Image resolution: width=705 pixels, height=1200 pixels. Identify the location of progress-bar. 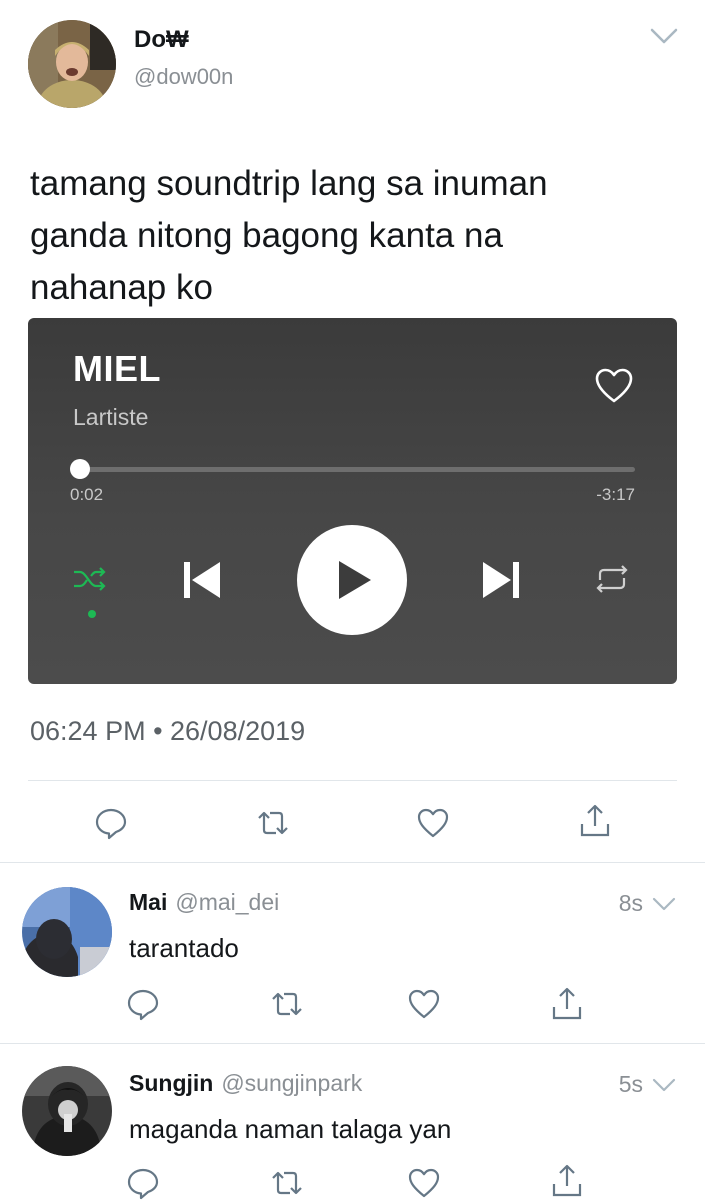
(357, 469).